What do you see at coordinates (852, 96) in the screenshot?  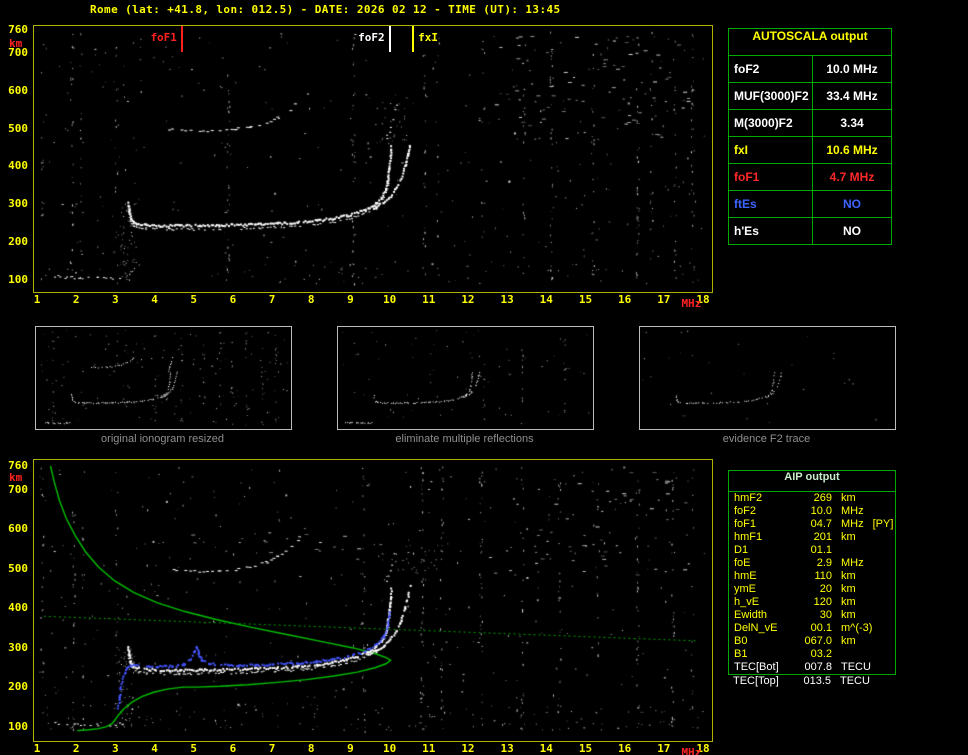 I see `row-value: 33.4 MHz` at bounding box center [852, 96].